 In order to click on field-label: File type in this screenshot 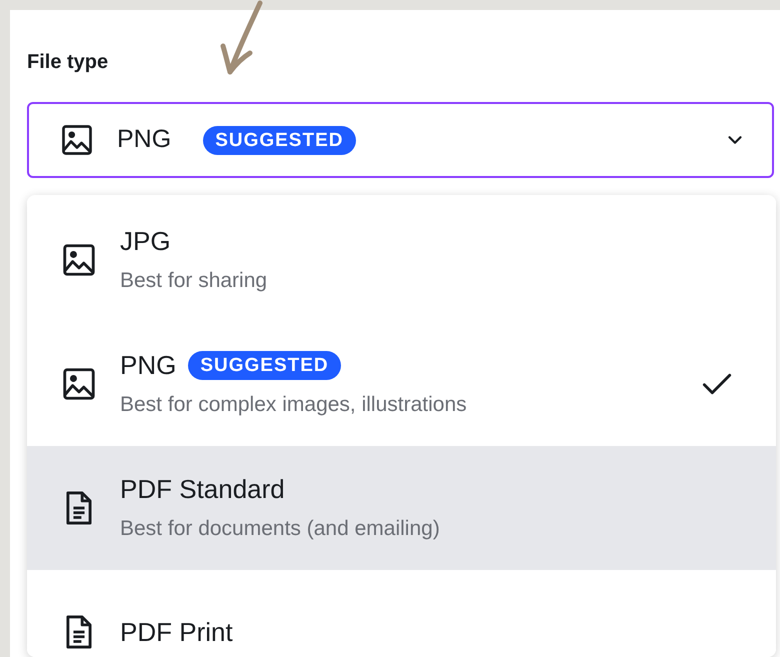, I will do `click(68, 62)`.